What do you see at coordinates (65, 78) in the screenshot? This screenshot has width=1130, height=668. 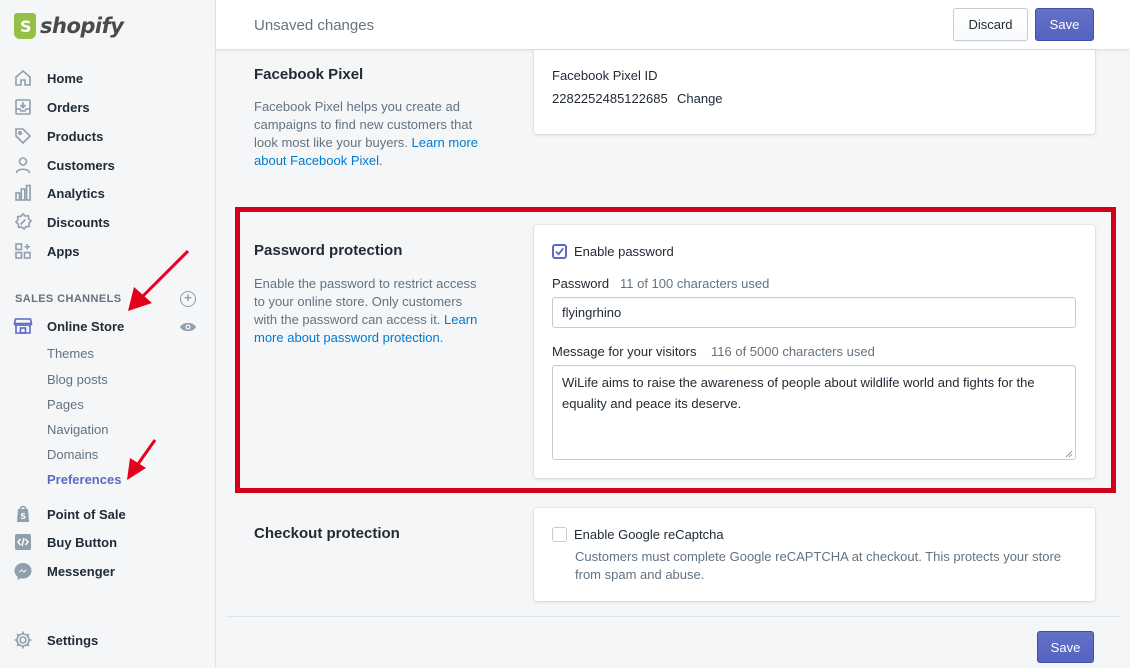 I see `sidebar-item-label: Home` at bounding box center [65, 78].